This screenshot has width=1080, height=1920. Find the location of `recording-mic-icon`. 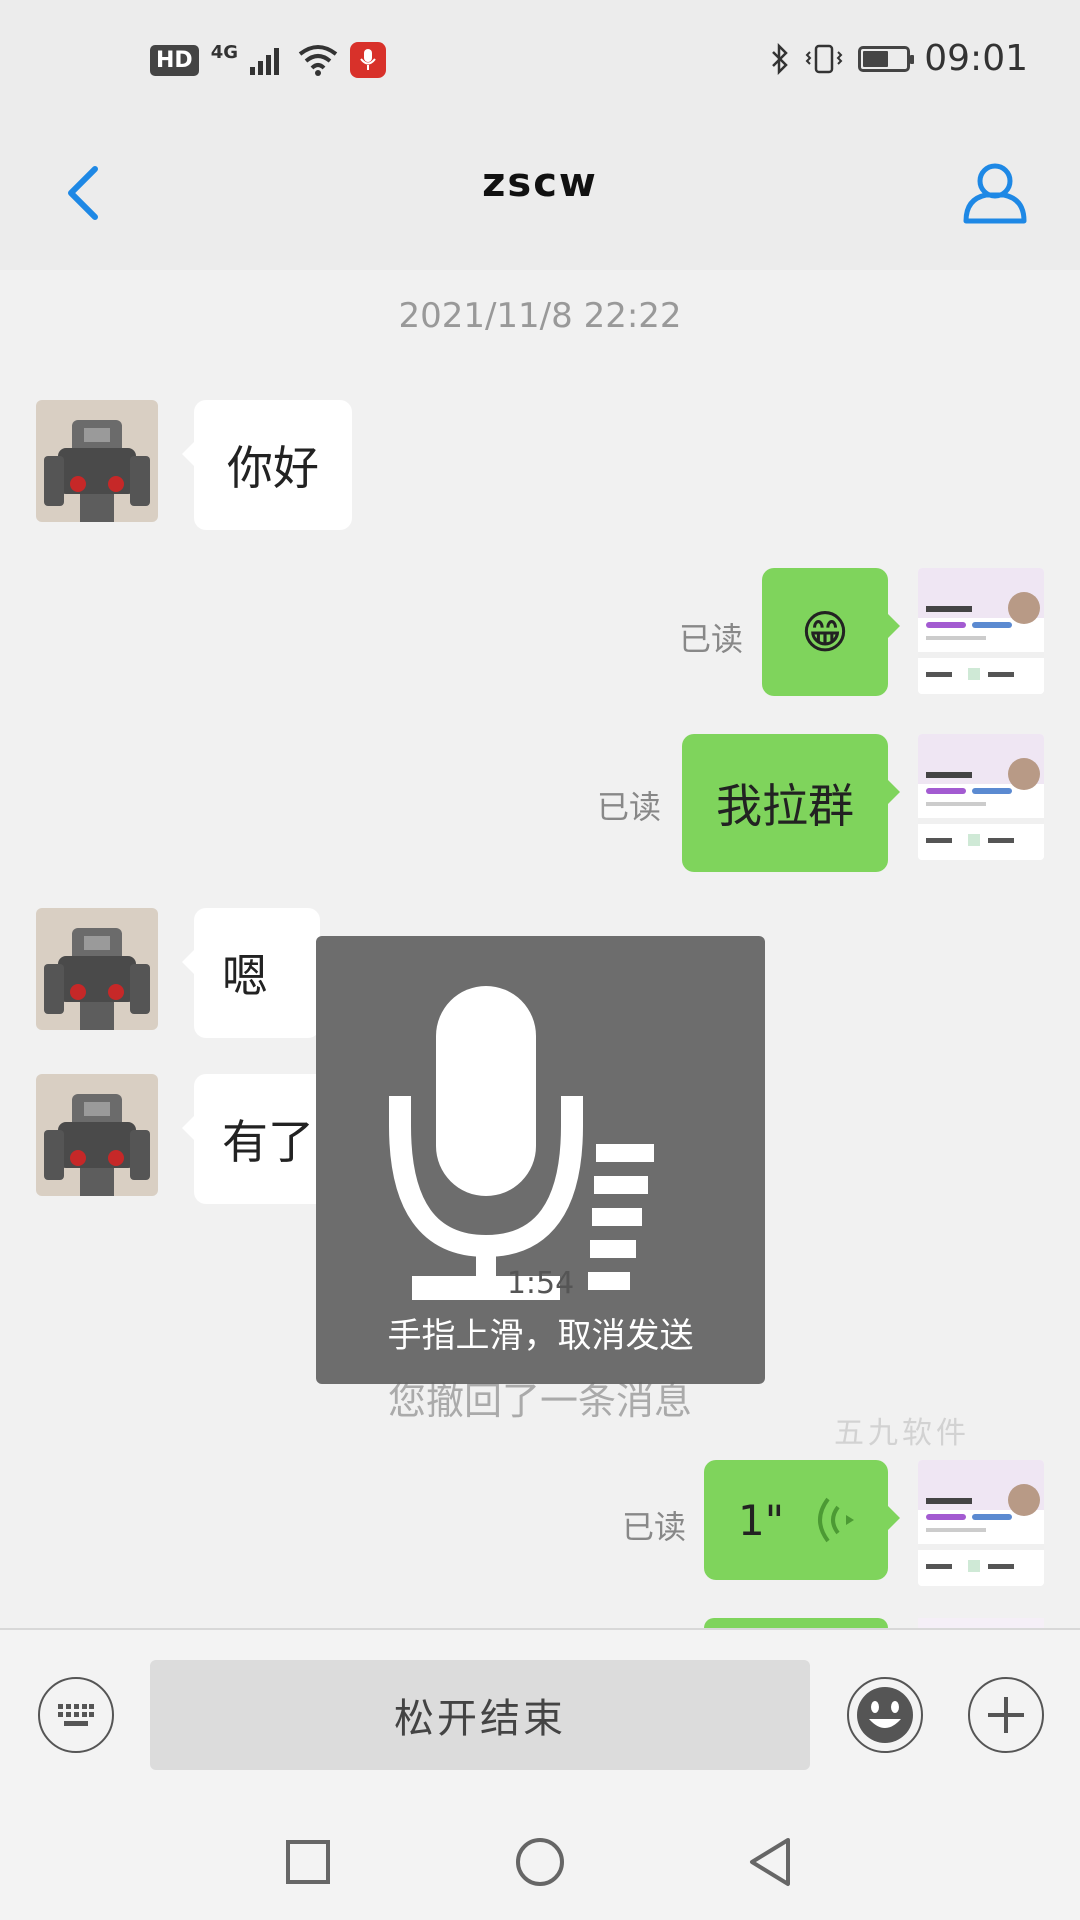

recording-mic-icon is located at coordinates (368, 60).